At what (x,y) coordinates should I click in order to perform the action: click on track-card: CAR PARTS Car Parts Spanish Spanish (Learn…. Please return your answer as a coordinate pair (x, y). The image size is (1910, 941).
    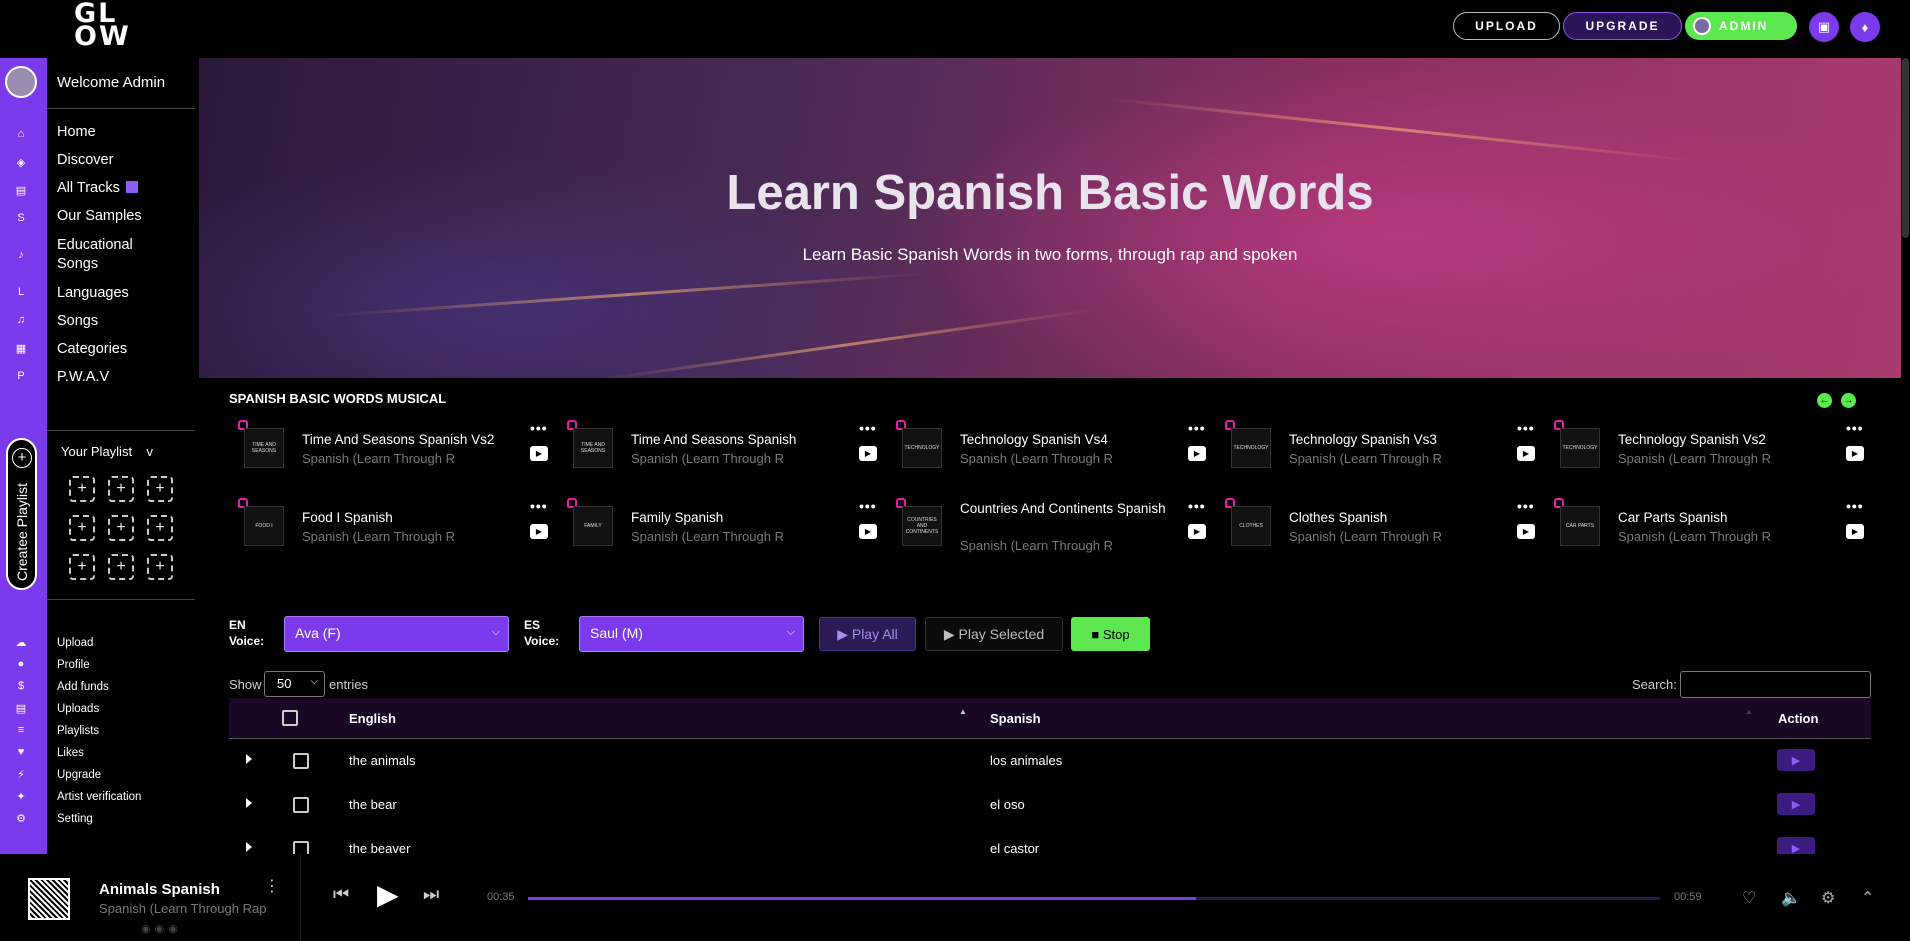
    Looking at the image, I should click on (1706, 526).